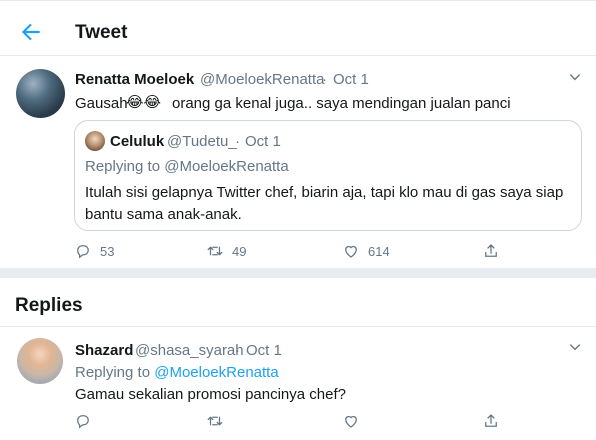 The image size is (596, 440). I want to click on replying-prefix: Replying to, so click(123, 166).